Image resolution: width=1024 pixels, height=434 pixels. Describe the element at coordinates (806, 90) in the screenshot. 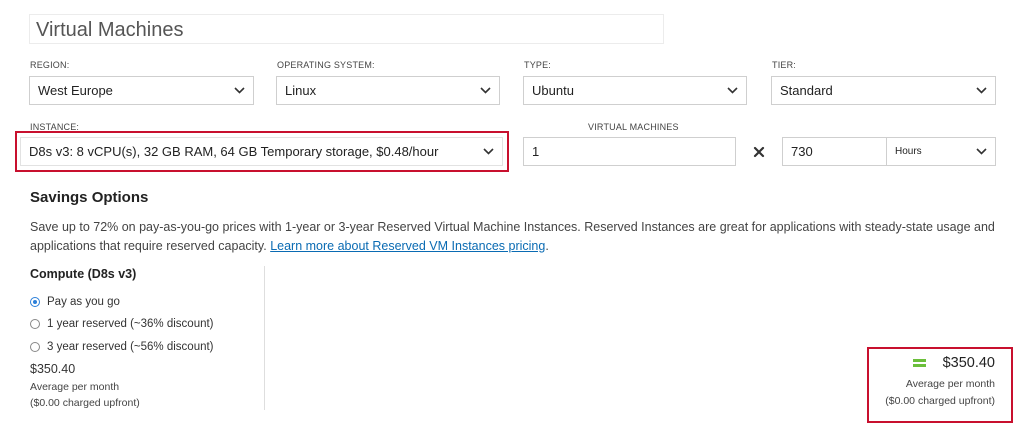

I see `tier-value: Standard` at that location.